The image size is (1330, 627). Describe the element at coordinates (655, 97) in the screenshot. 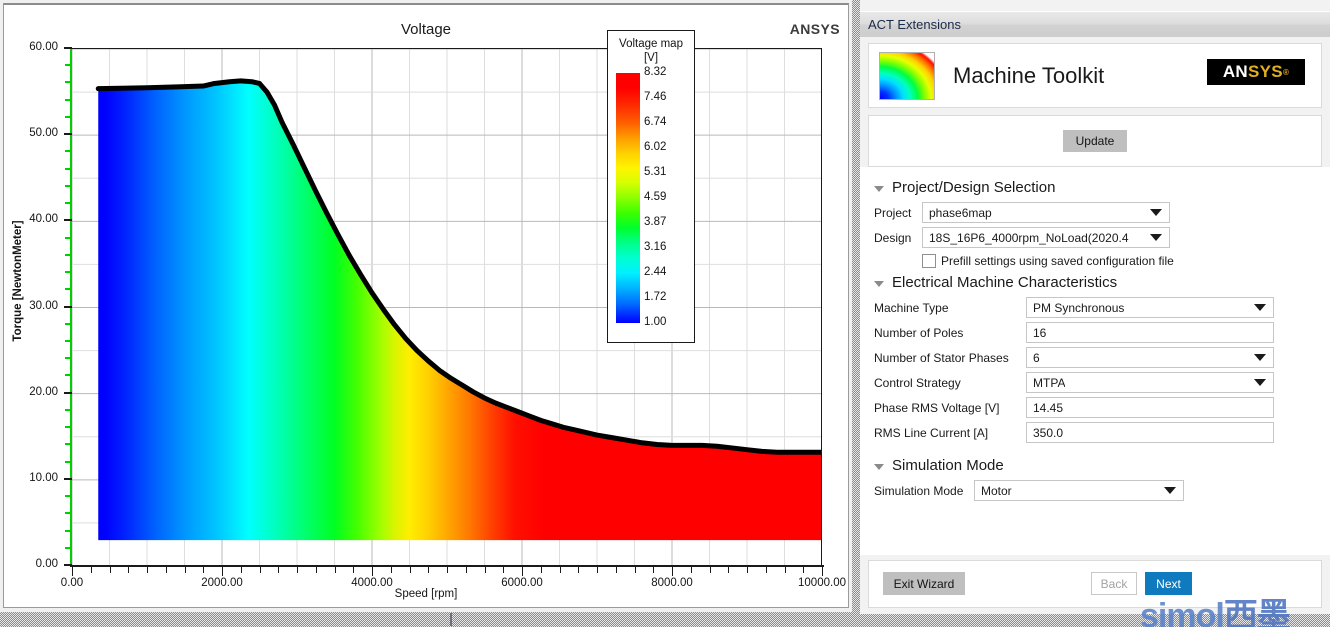

I see `legend-tick-label: 7.46` at that location.